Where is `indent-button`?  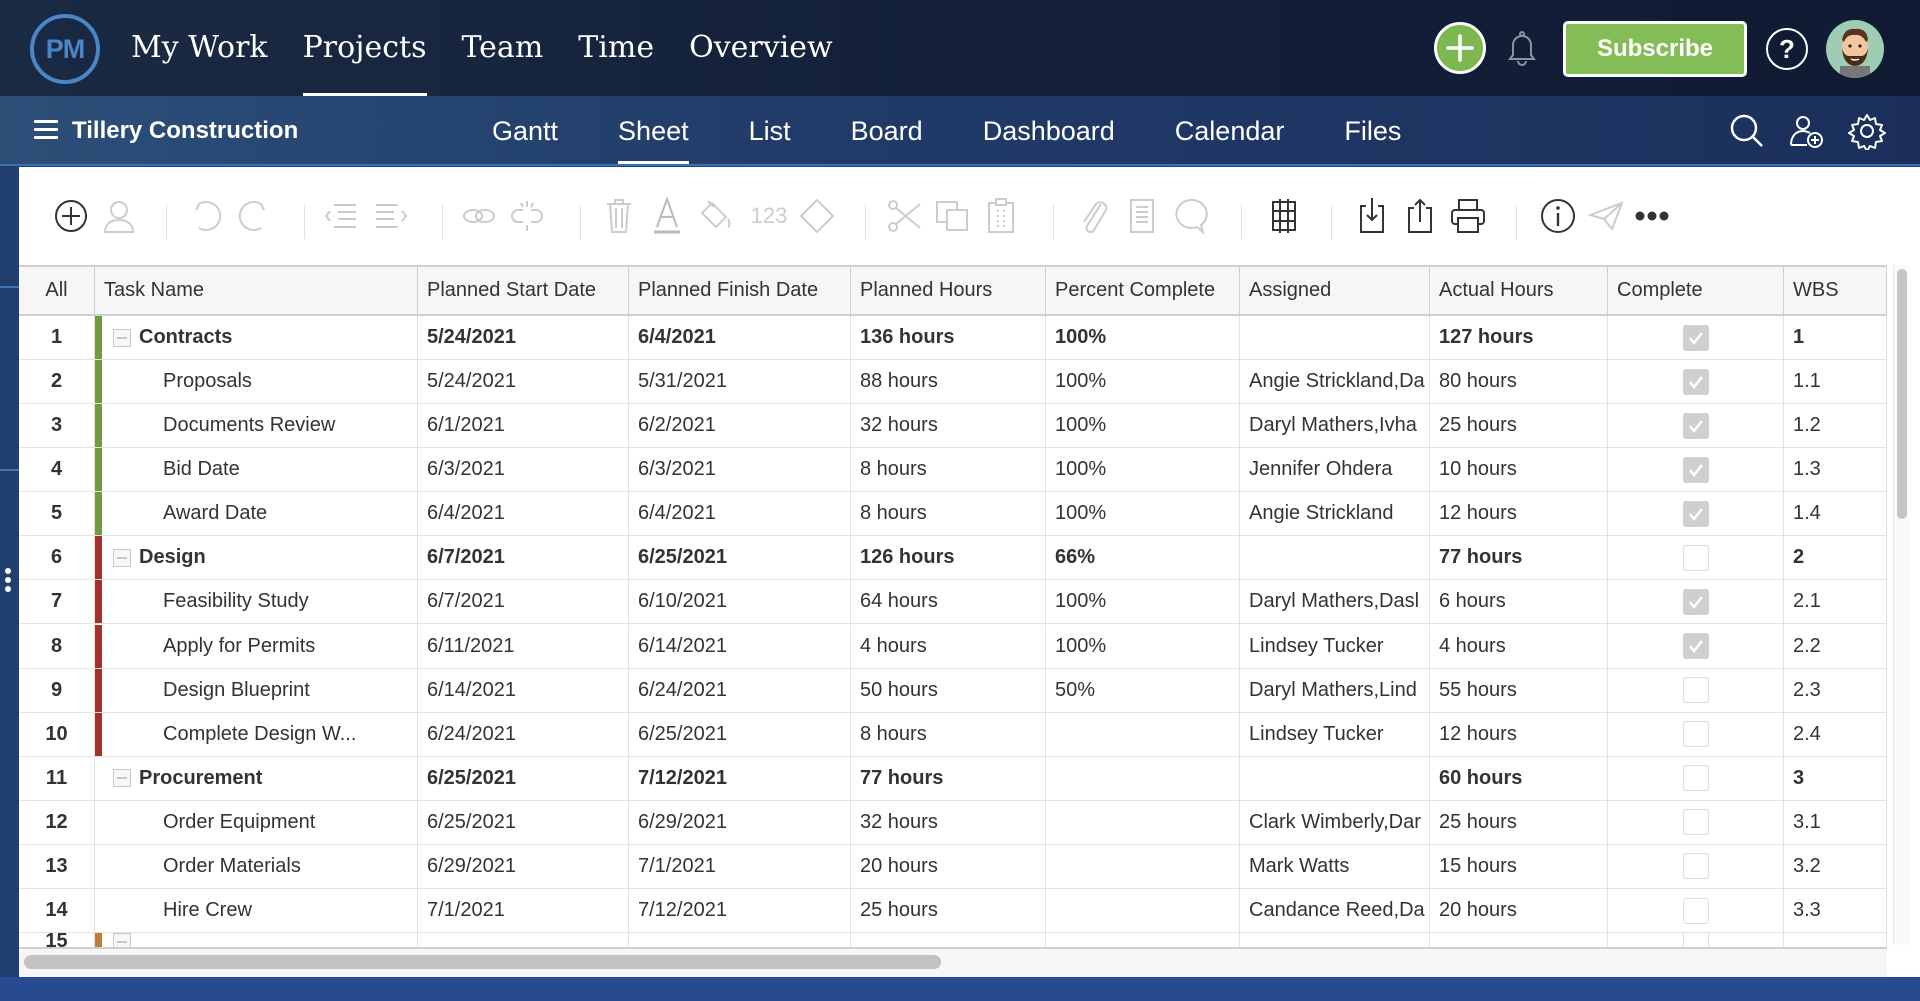
indent-button is located at coordinates (390, 216).